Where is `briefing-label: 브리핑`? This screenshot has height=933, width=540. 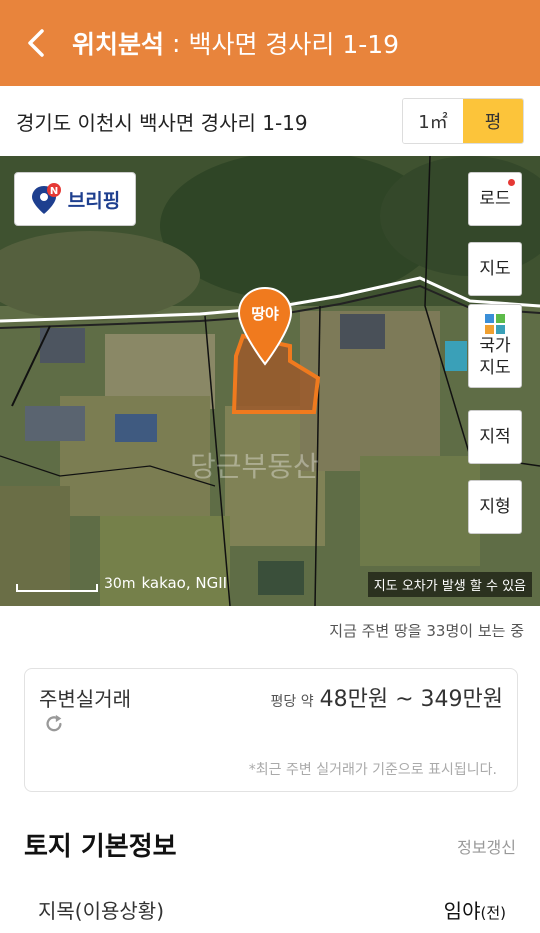
briefing-label: 브리핑 is located at coordinates (94, 200).